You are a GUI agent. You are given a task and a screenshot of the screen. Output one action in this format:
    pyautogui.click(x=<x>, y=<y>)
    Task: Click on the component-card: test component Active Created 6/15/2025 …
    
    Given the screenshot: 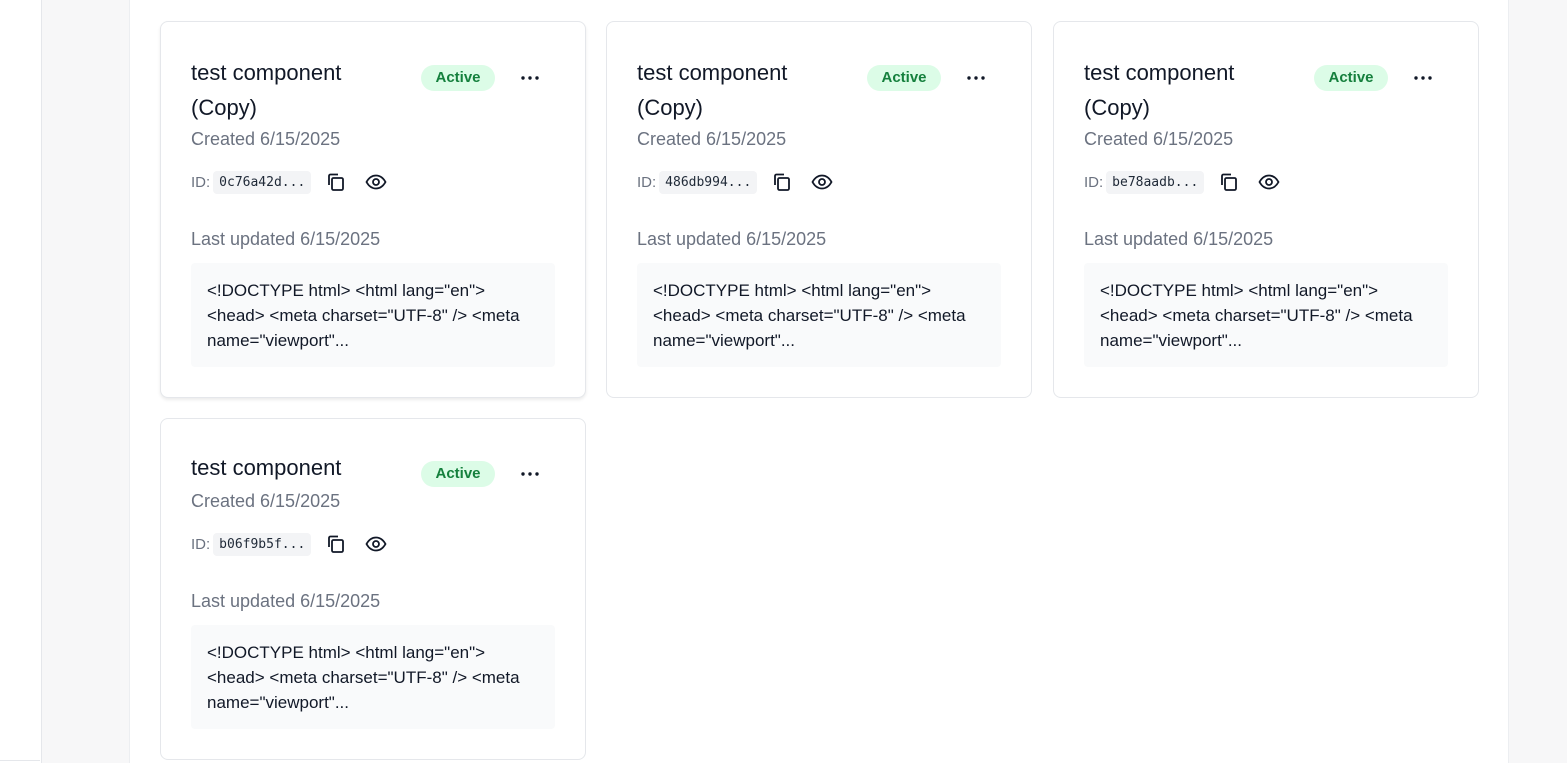 What is the action you would take?
    pyautogui.click(x=373, y=589)
    